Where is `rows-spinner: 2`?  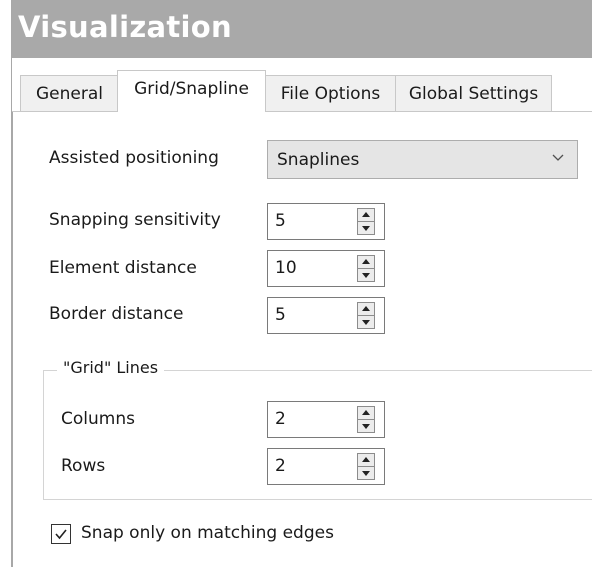 rows-spinner: 2 is located at coordinates (326, 466).